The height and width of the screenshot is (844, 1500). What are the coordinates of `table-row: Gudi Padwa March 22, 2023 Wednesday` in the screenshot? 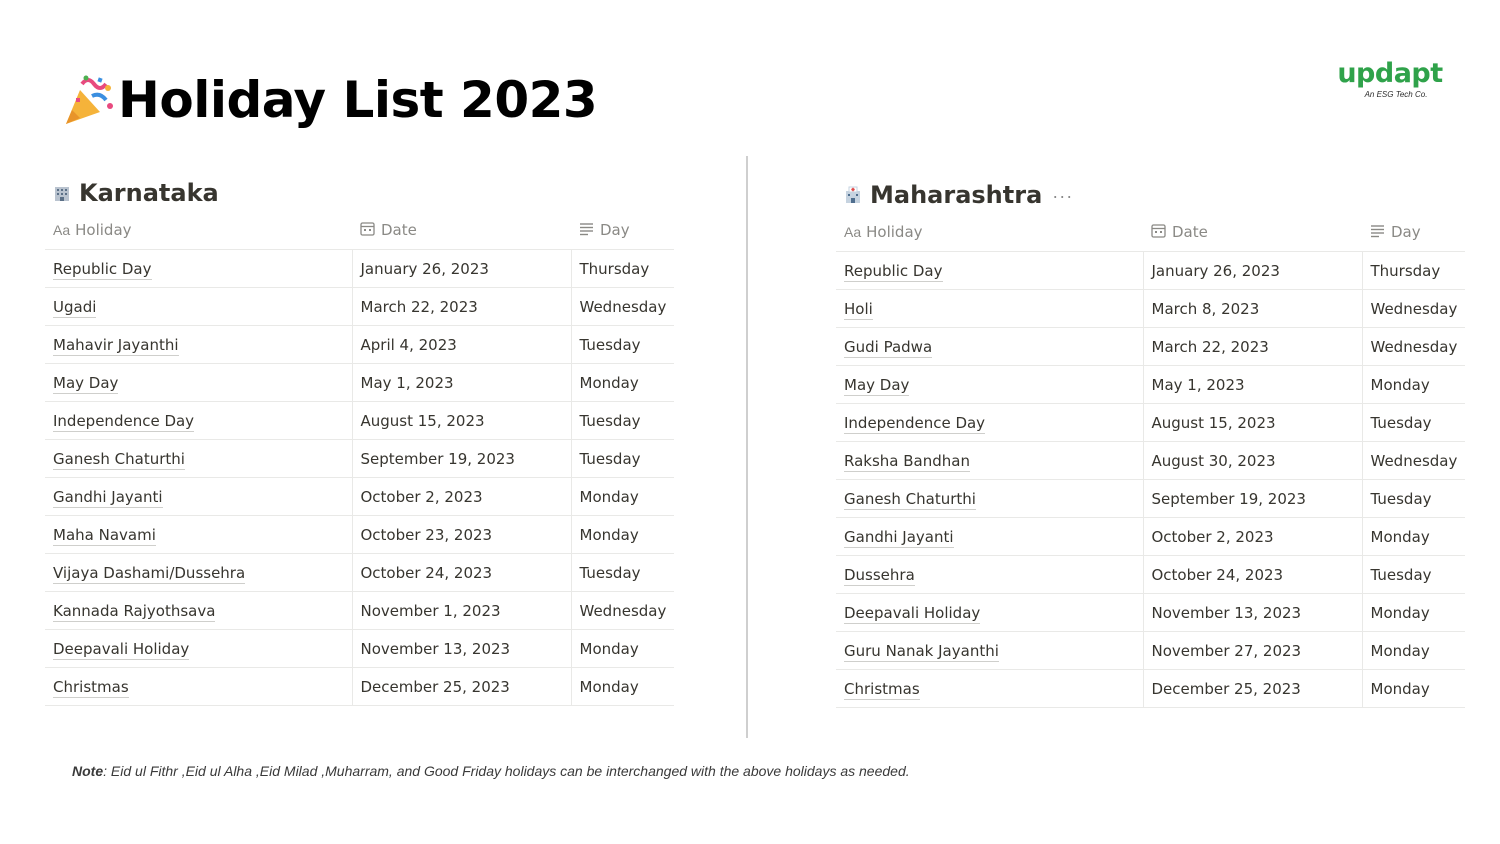 It's located at (1151, 346).